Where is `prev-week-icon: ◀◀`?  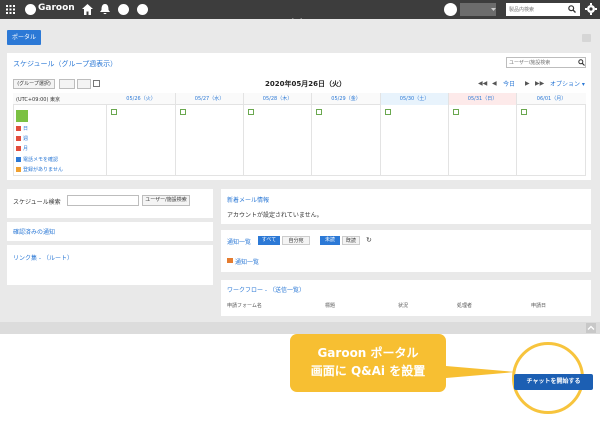 prev-week-icon: ◀◀ is located at coordinates (482, 83).